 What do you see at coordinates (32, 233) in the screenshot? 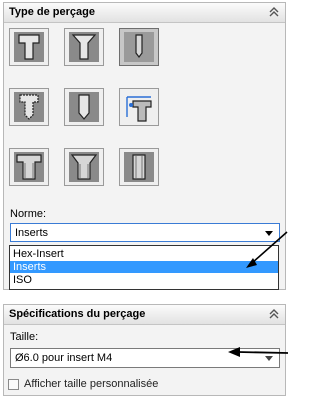
I see `norme-select-value: Inserts` at bounding box center [32, 233].